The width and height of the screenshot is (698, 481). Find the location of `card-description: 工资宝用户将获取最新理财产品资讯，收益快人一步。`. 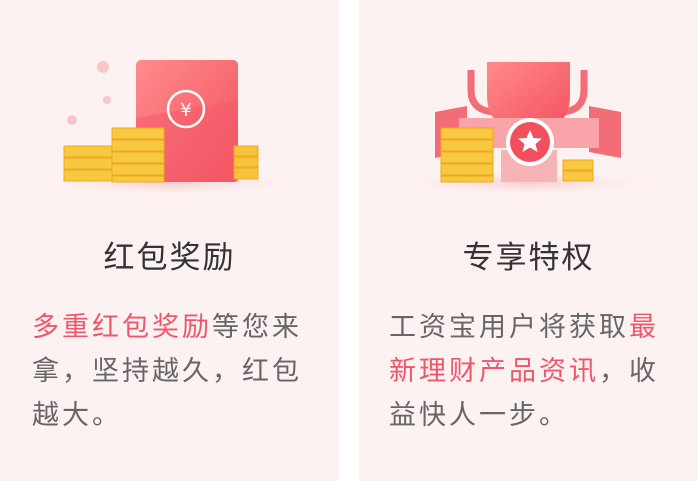

card-description: 工资宝用户将获取最新理财产品资讯，收益快人一步。 is located at coordinates (534, 372).